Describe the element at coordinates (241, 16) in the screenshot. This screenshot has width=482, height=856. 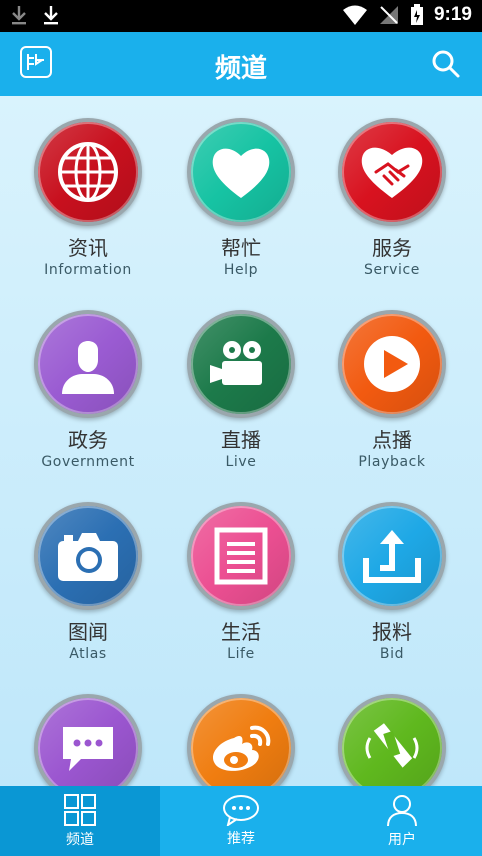
I see `status-bar: 9:19` at that location.